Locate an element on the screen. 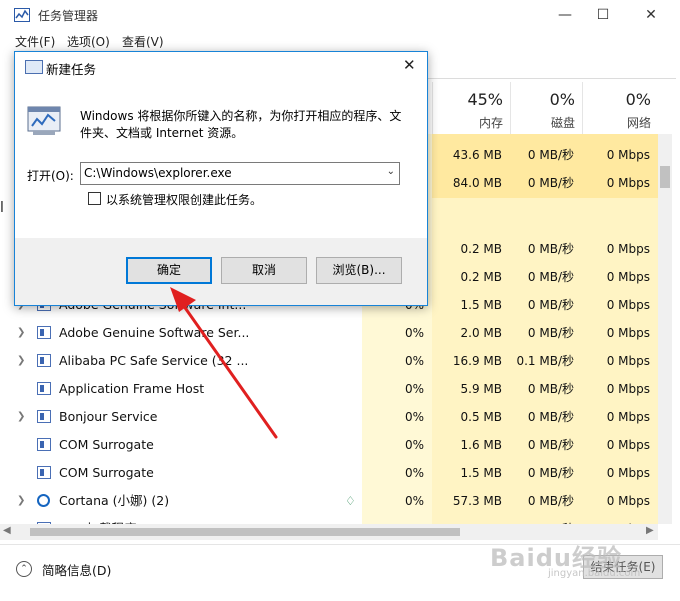  maximize-icon: ☐ is located at coordinates (603, 15).